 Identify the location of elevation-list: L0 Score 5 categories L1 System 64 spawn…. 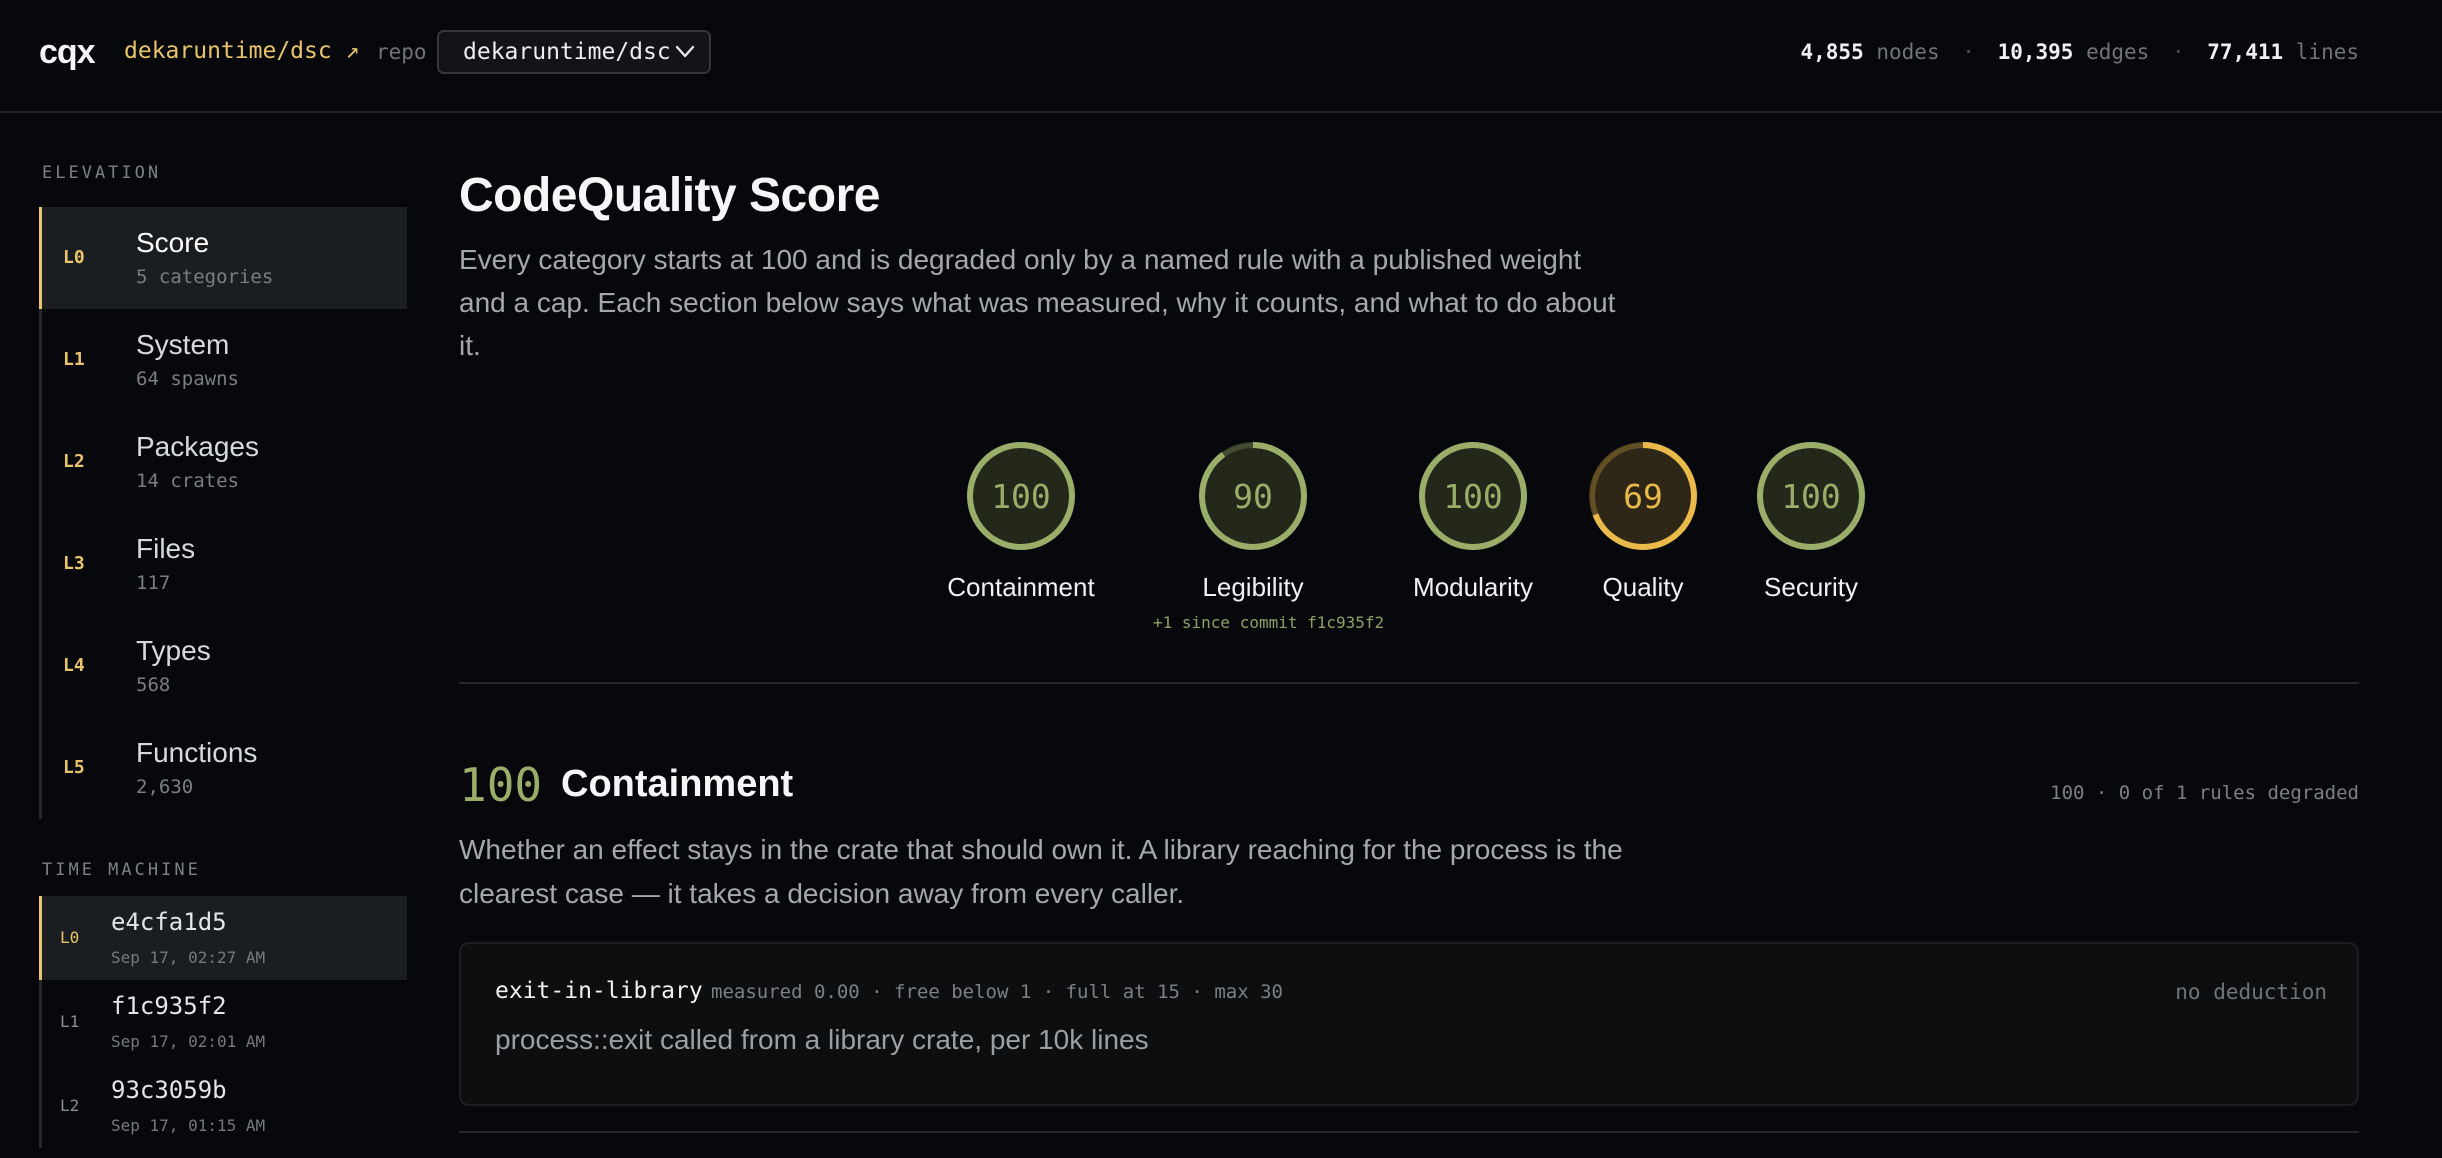
(223, 513).